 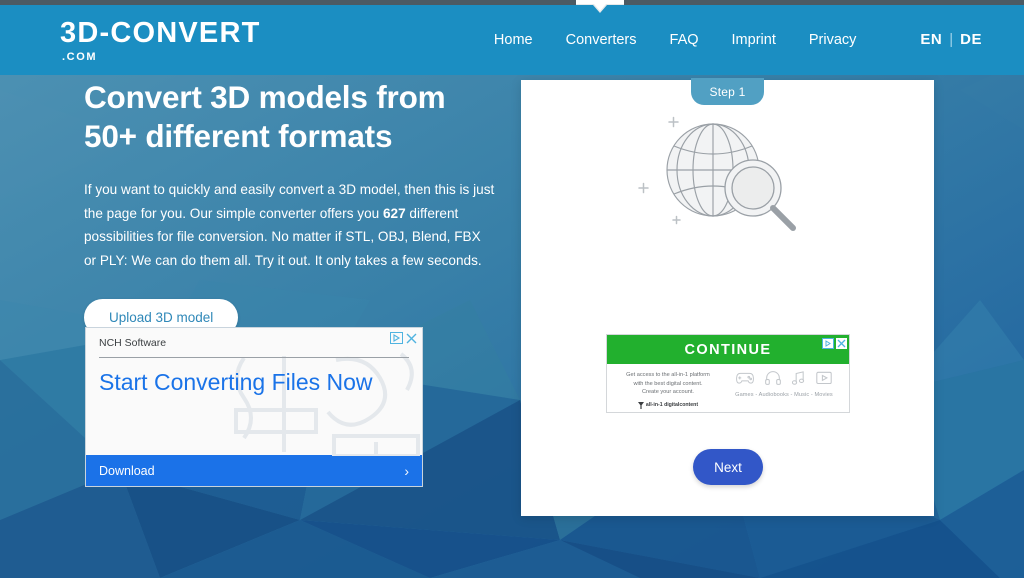 I want to click on logo-secondary-text: .COM, so click(x=80, y=57).